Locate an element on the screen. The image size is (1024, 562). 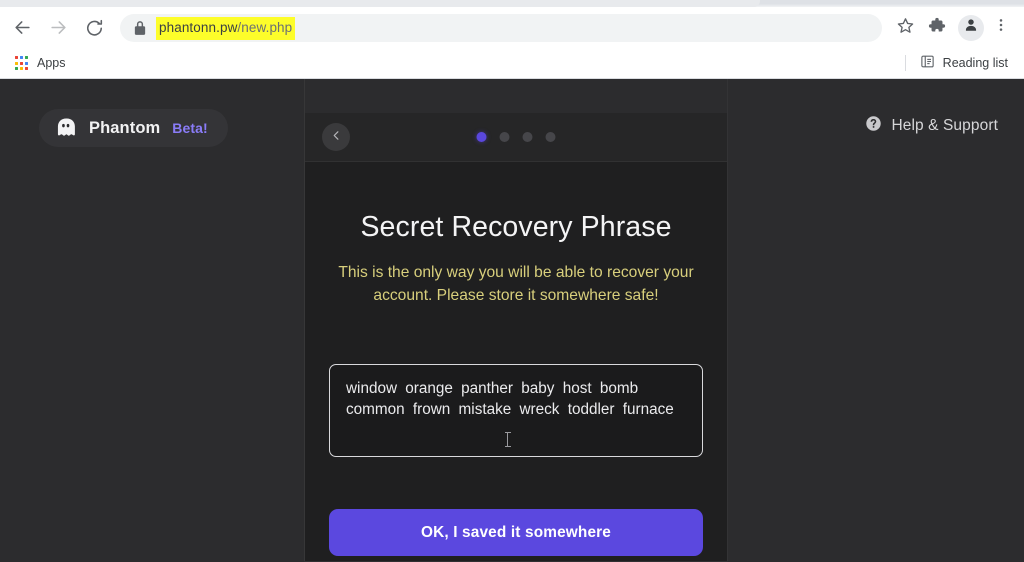
modal-header is located at coordinates (516, 137).